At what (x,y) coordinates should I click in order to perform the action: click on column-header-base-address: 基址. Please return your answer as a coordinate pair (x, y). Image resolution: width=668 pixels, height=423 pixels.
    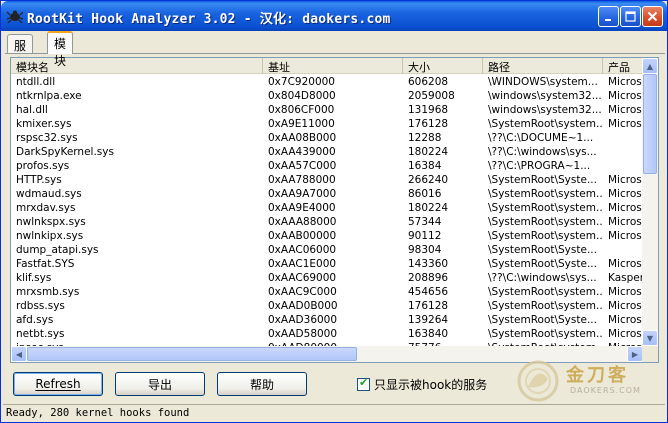
    Looking at the image, I should click on (333, 66).